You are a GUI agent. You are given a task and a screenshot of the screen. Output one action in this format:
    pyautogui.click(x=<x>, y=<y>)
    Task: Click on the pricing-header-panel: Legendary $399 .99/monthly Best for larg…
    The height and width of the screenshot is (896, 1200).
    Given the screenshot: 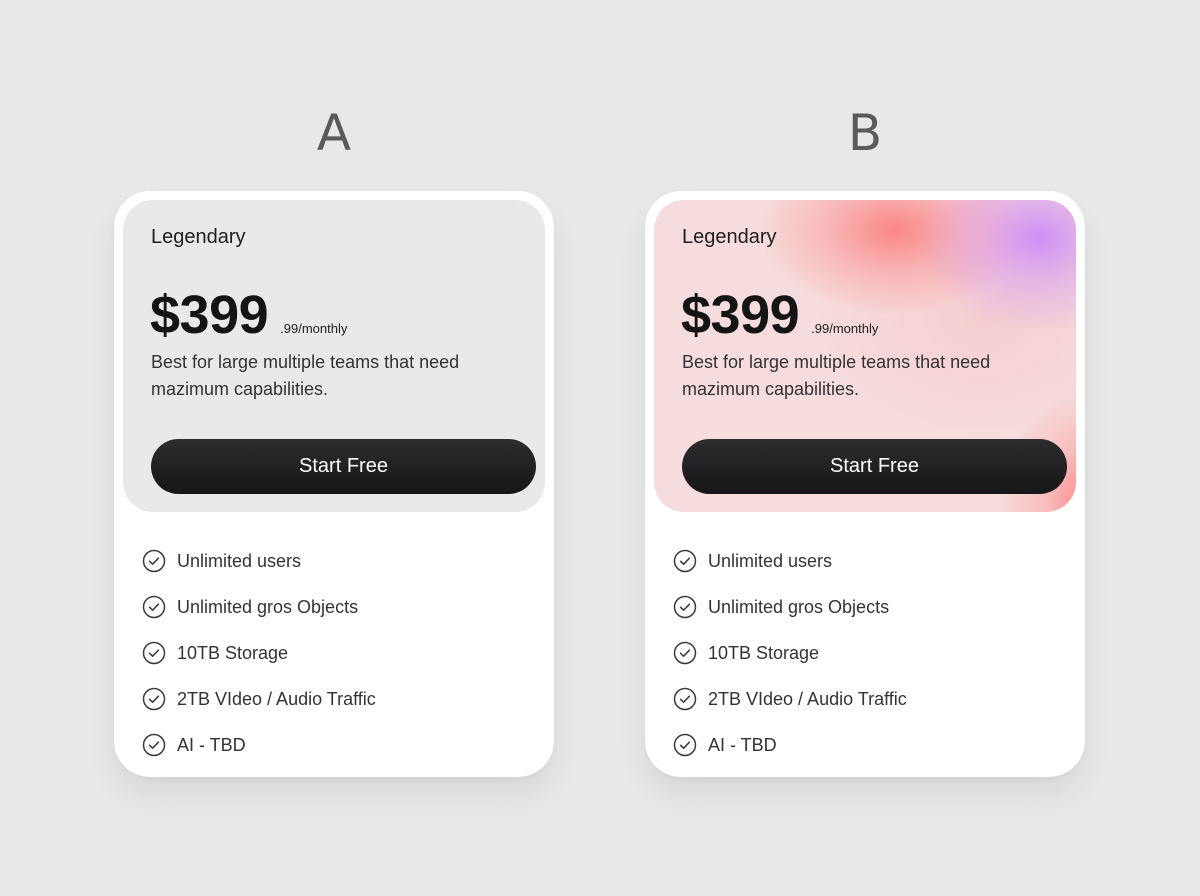 What is the action you would take?
    pyautogui.click(x=334, y=356)
    